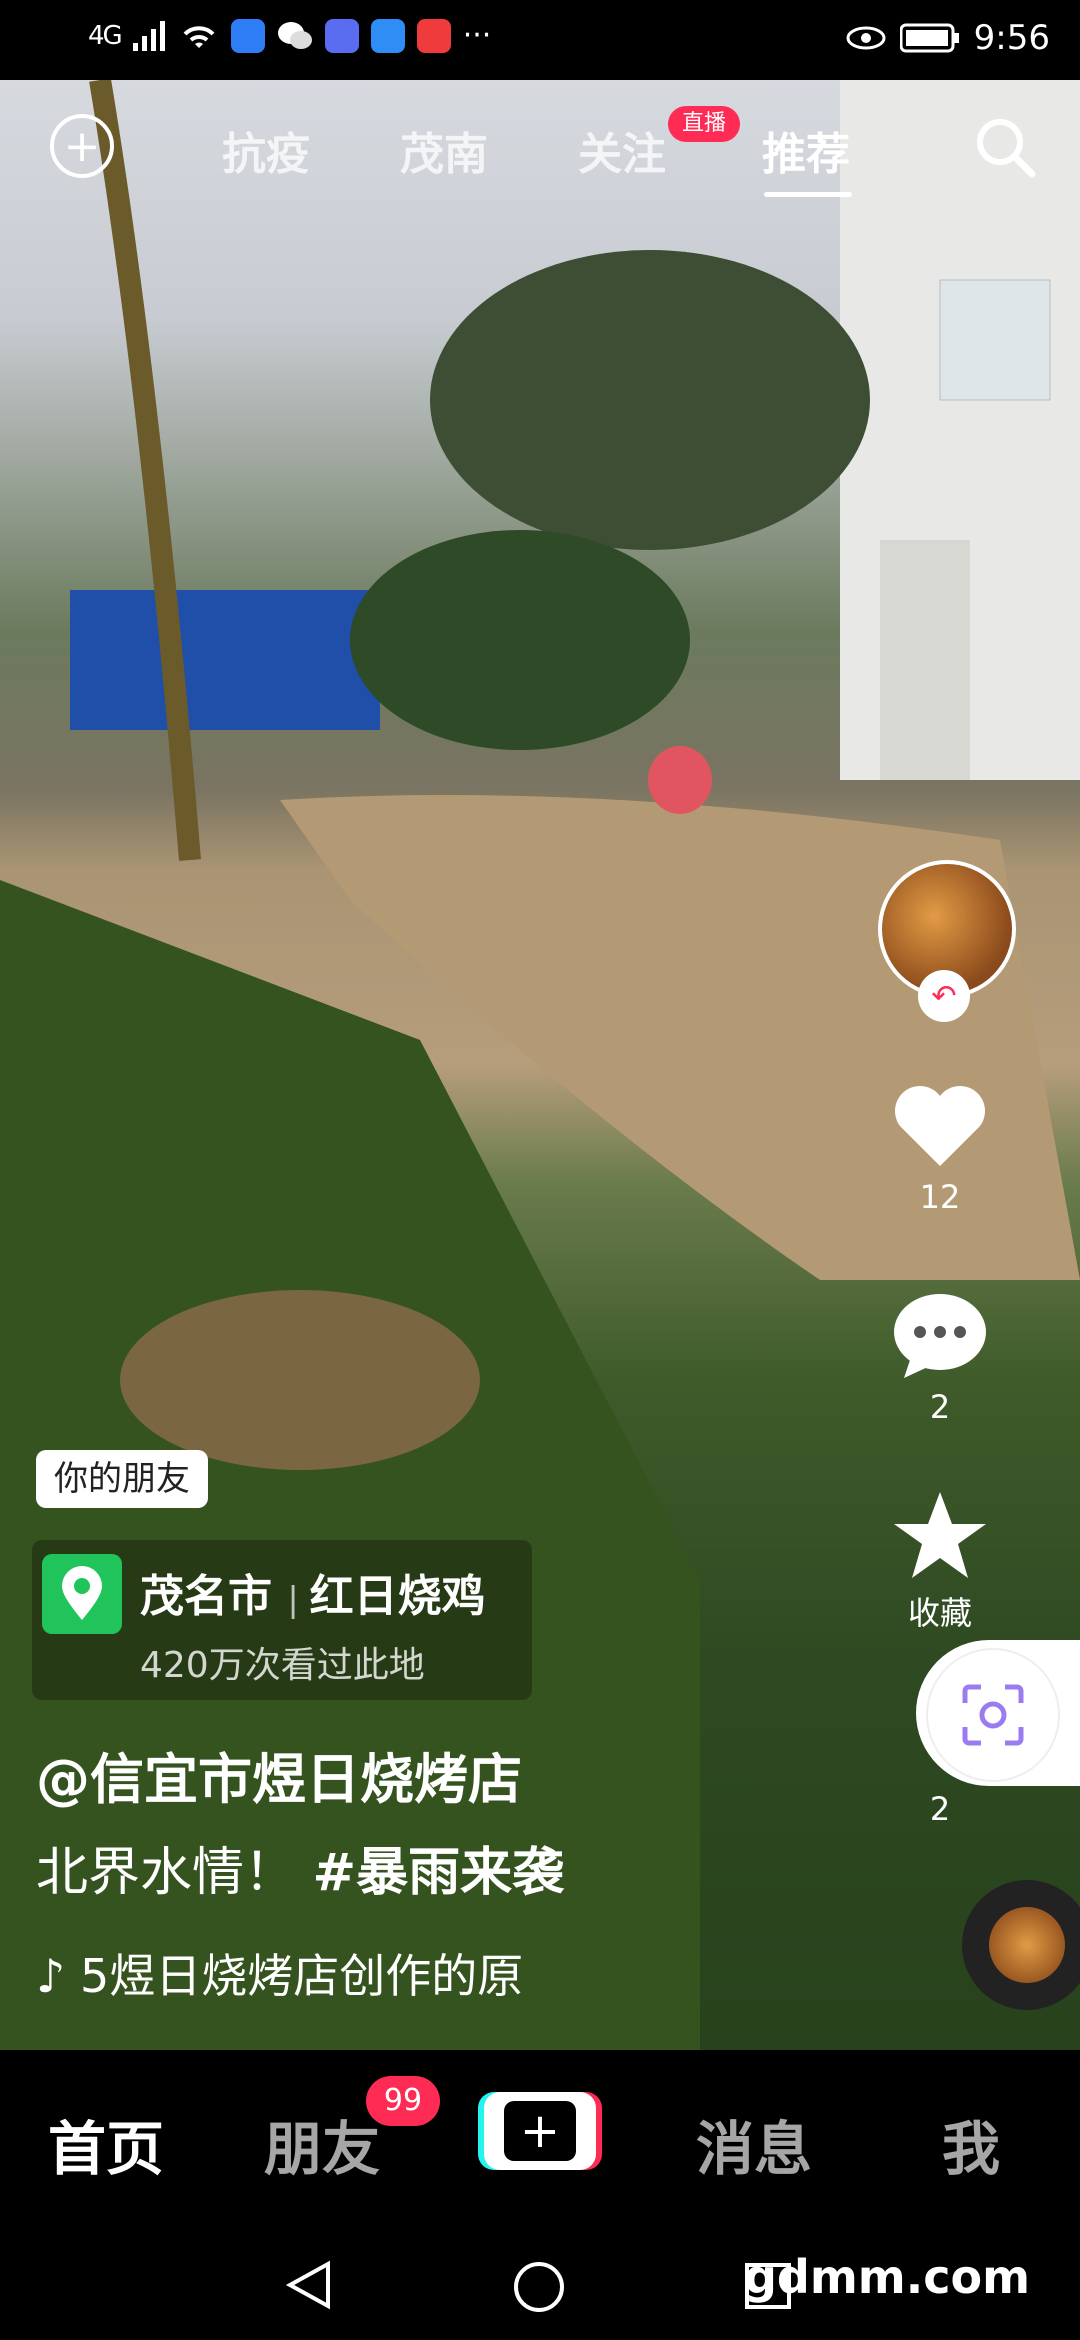 This screenshot has height=2340, width=1080. I want to click on comment-icon, so click(940, 1336).